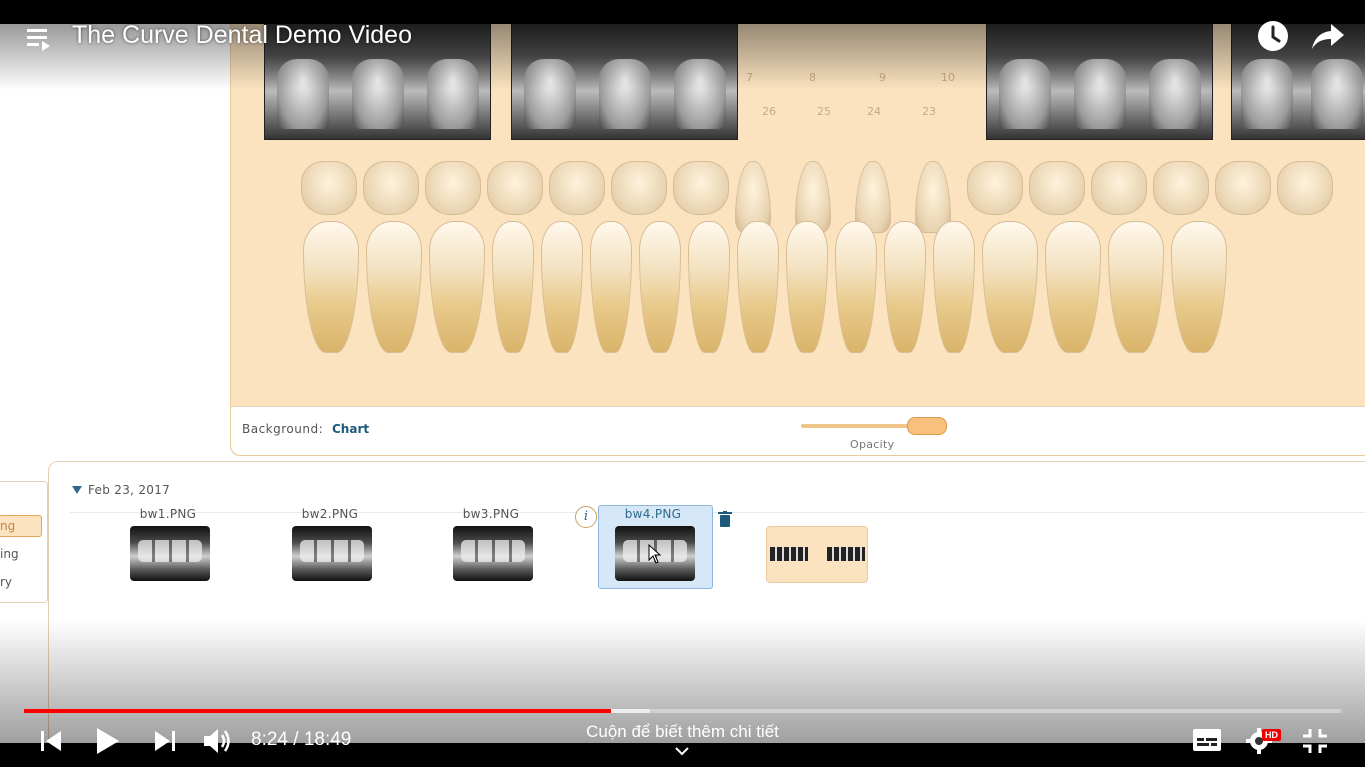 This screenshot has height=767, width=1365. What do you see at coordinates (7, 526) in the screenshot?
I see `side-menu-item: ng` at bounding box center [7, 526].